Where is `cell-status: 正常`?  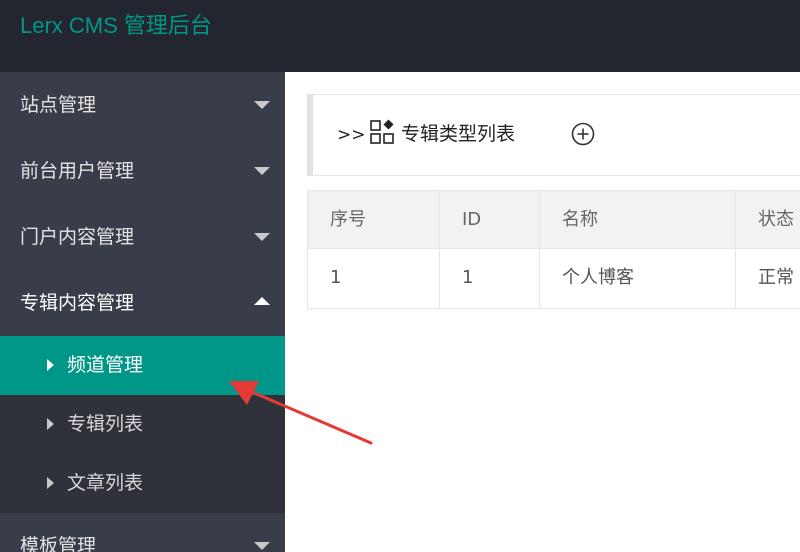 cell-status: 正常 is located at coordinates (776, 277).